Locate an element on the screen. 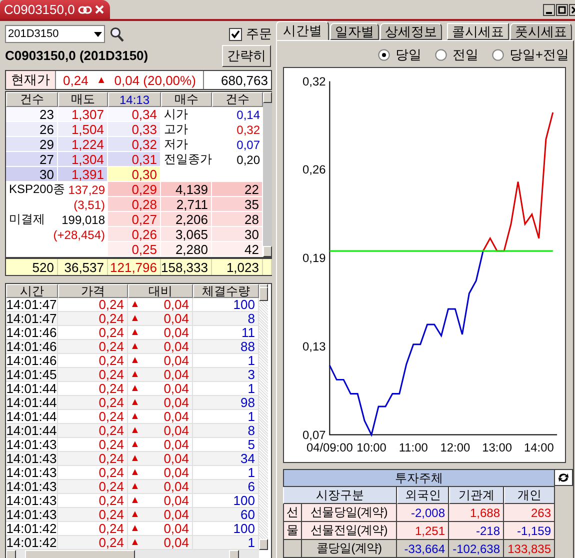  column-header: 체결수량 is located at coordinates (226, 291).